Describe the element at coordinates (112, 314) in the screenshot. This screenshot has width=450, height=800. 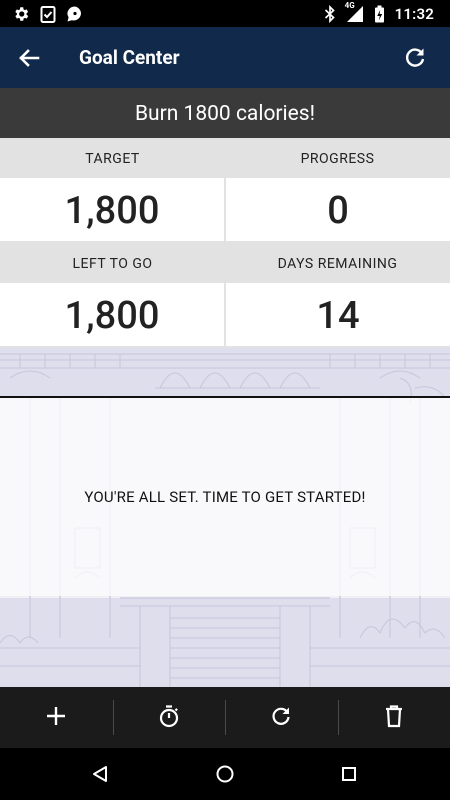
I see `left-to-go-value: 1,800` at that location.